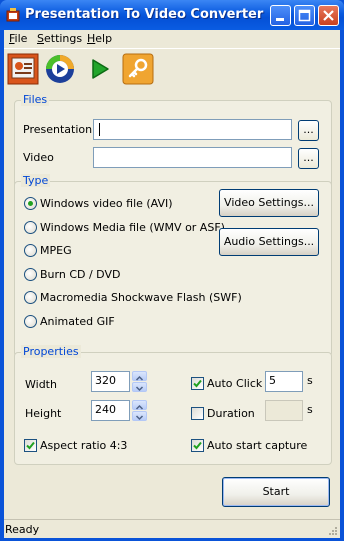 Image resolution: width=344 pixels, height=541 pixels. I want to click on menu-help-label: elp, so click(104, 38).